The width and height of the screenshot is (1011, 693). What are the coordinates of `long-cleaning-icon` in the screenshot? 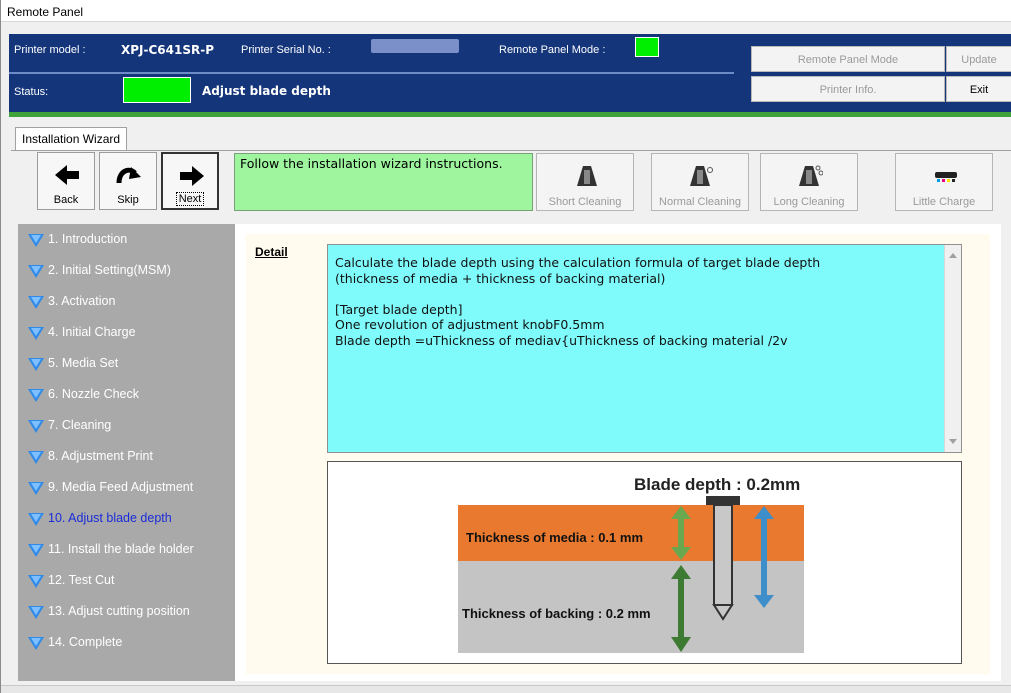 It's located at (811, 175).